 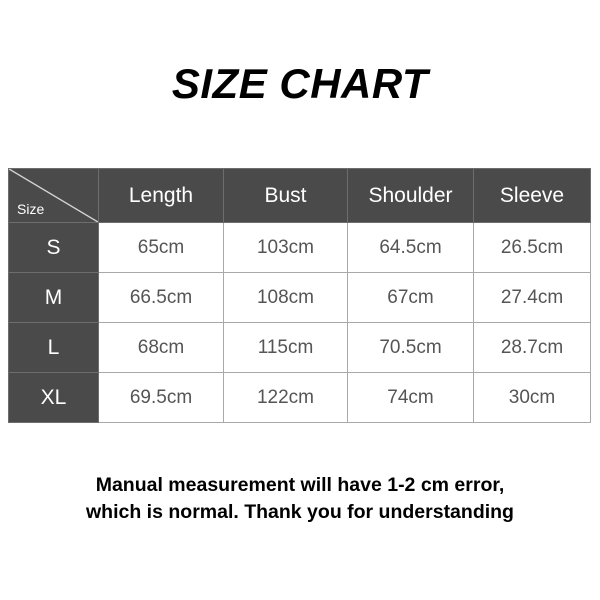 I want to click on cell-sleeve: 26.5cm, so click(x=532, y=247).